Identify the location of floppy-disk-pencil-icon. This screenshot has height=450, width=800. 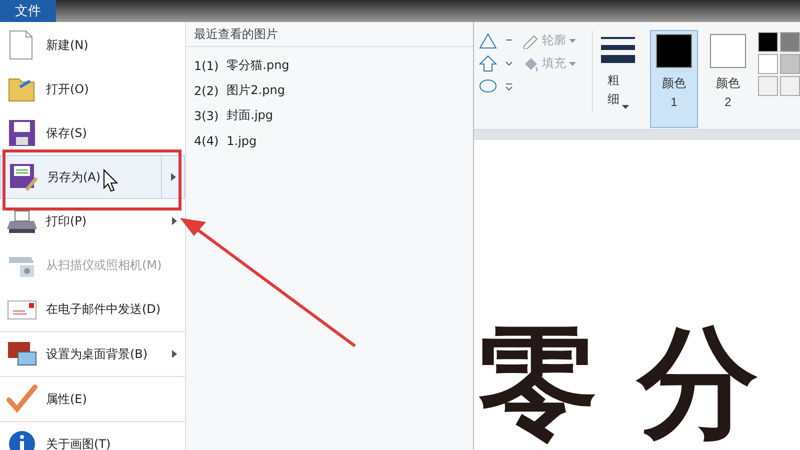
(23, 177).